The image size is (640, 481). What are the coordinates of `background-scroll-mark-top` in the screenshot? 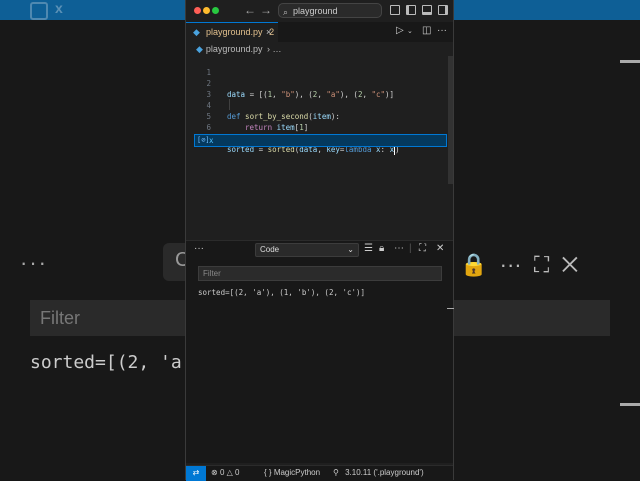 It's located at (630, 61).